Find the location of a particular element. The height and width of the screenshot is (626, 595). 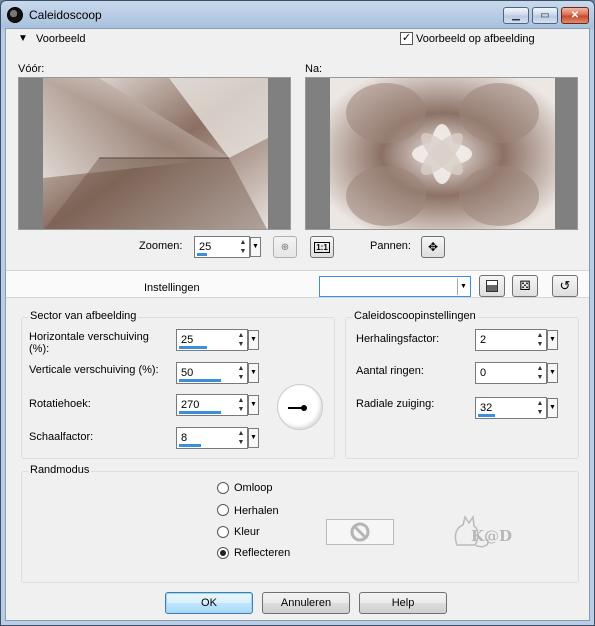

zoom-value: 25 is located at coordinates (205, 247).